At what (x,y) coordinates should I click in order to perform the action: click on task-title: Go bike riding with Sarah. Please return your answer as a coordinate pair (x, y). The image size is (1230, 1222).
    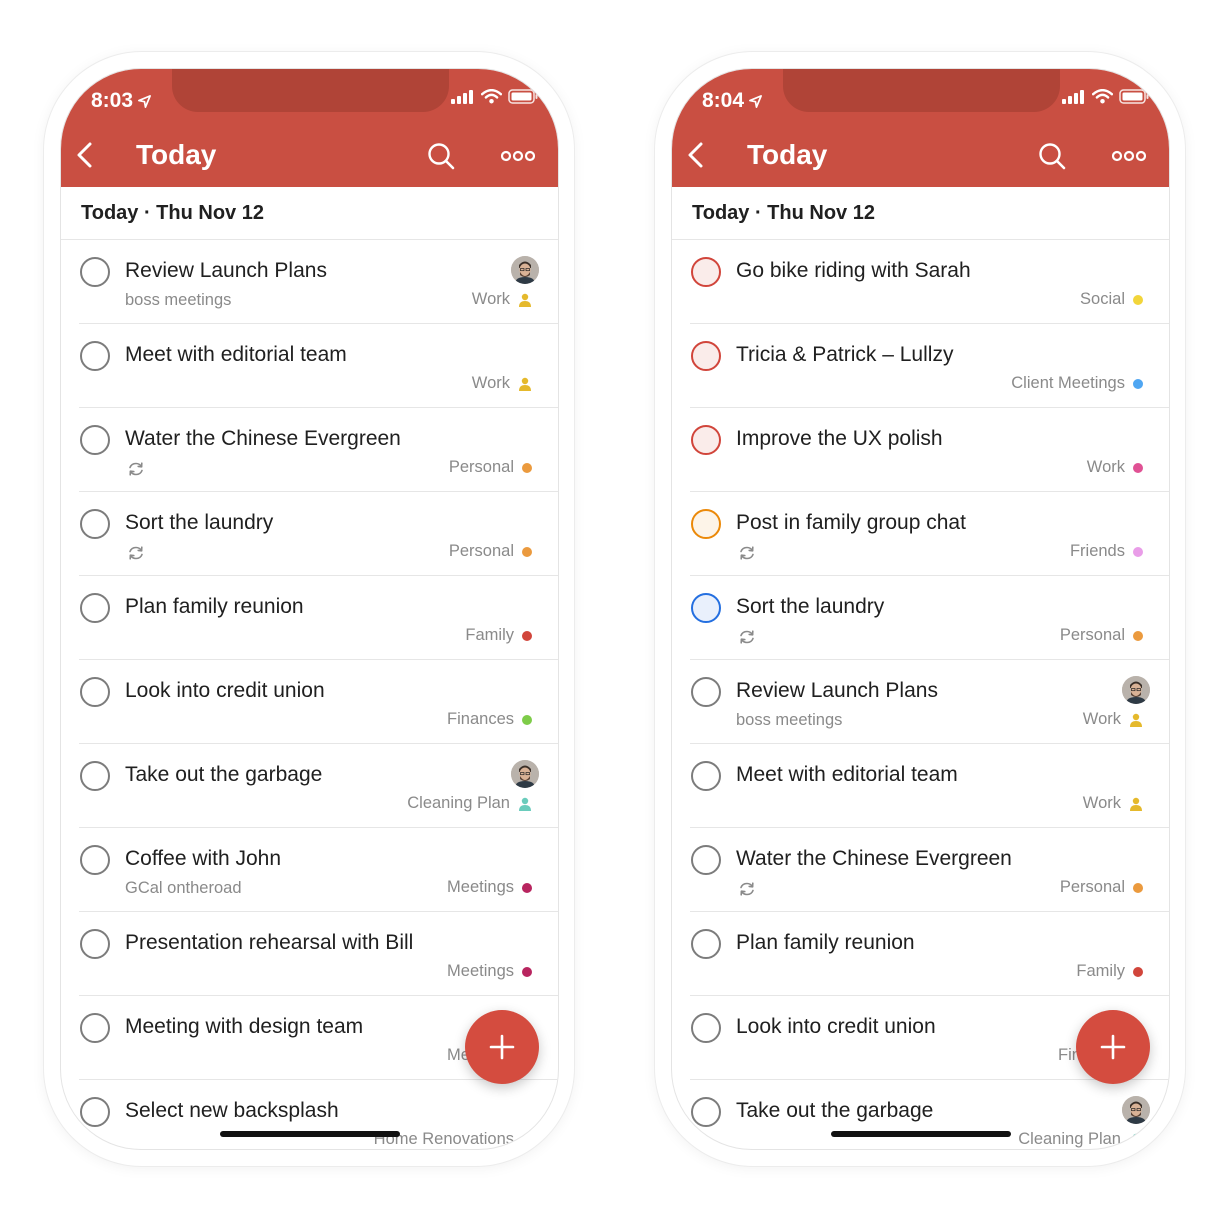
    Looking at the image, I should click on (853, 270).